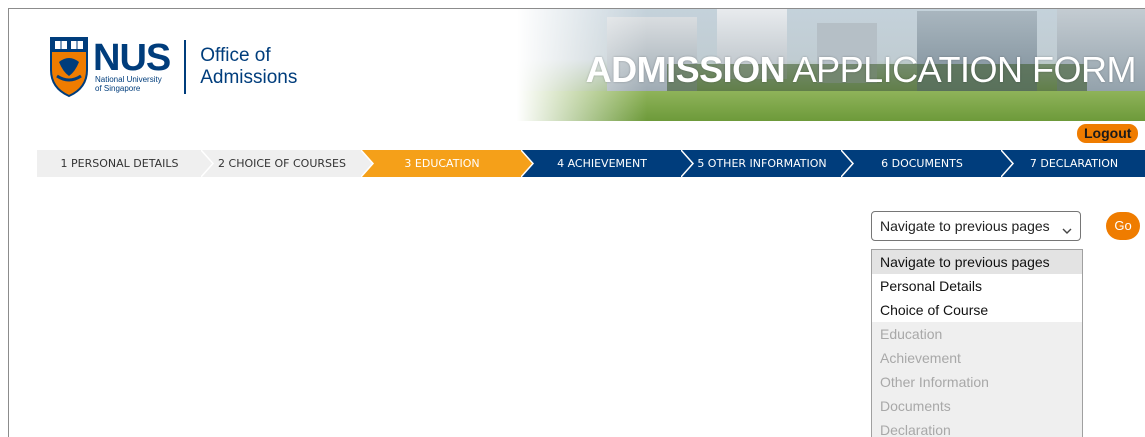 Image resolution: width=1145 pixels, height=437 pixels. I want to click on office-line-1: Office of, so click(235, 55).